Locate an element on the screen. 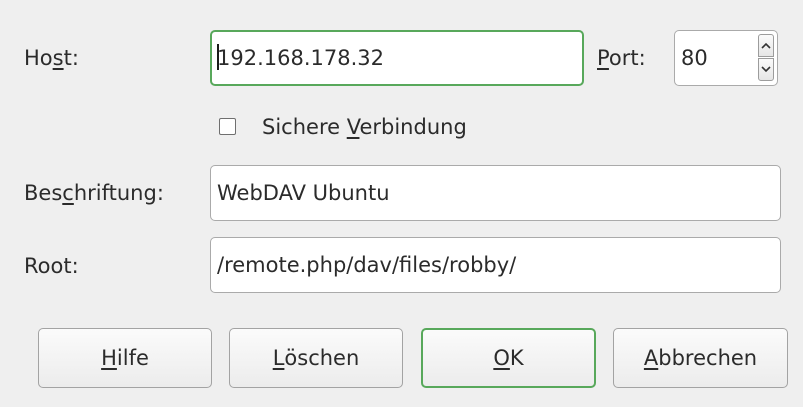  host-label: Host: is located at coordinates (51, 58).